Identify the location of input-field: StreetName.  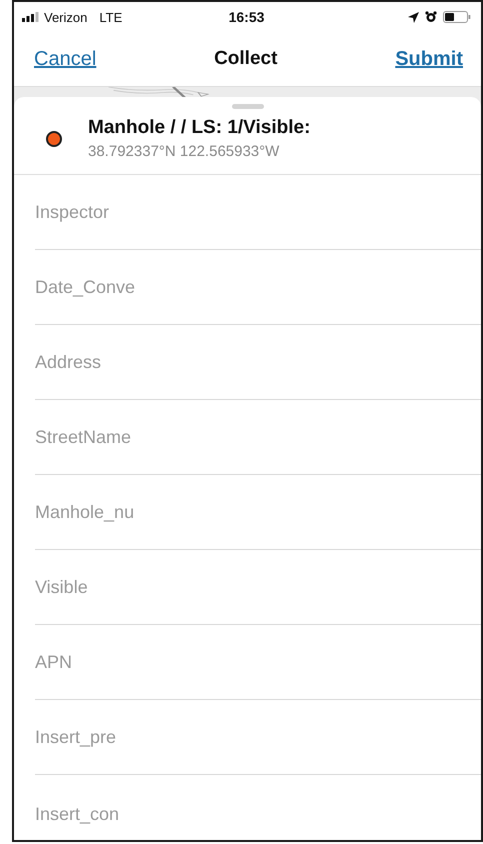
(235, 437).